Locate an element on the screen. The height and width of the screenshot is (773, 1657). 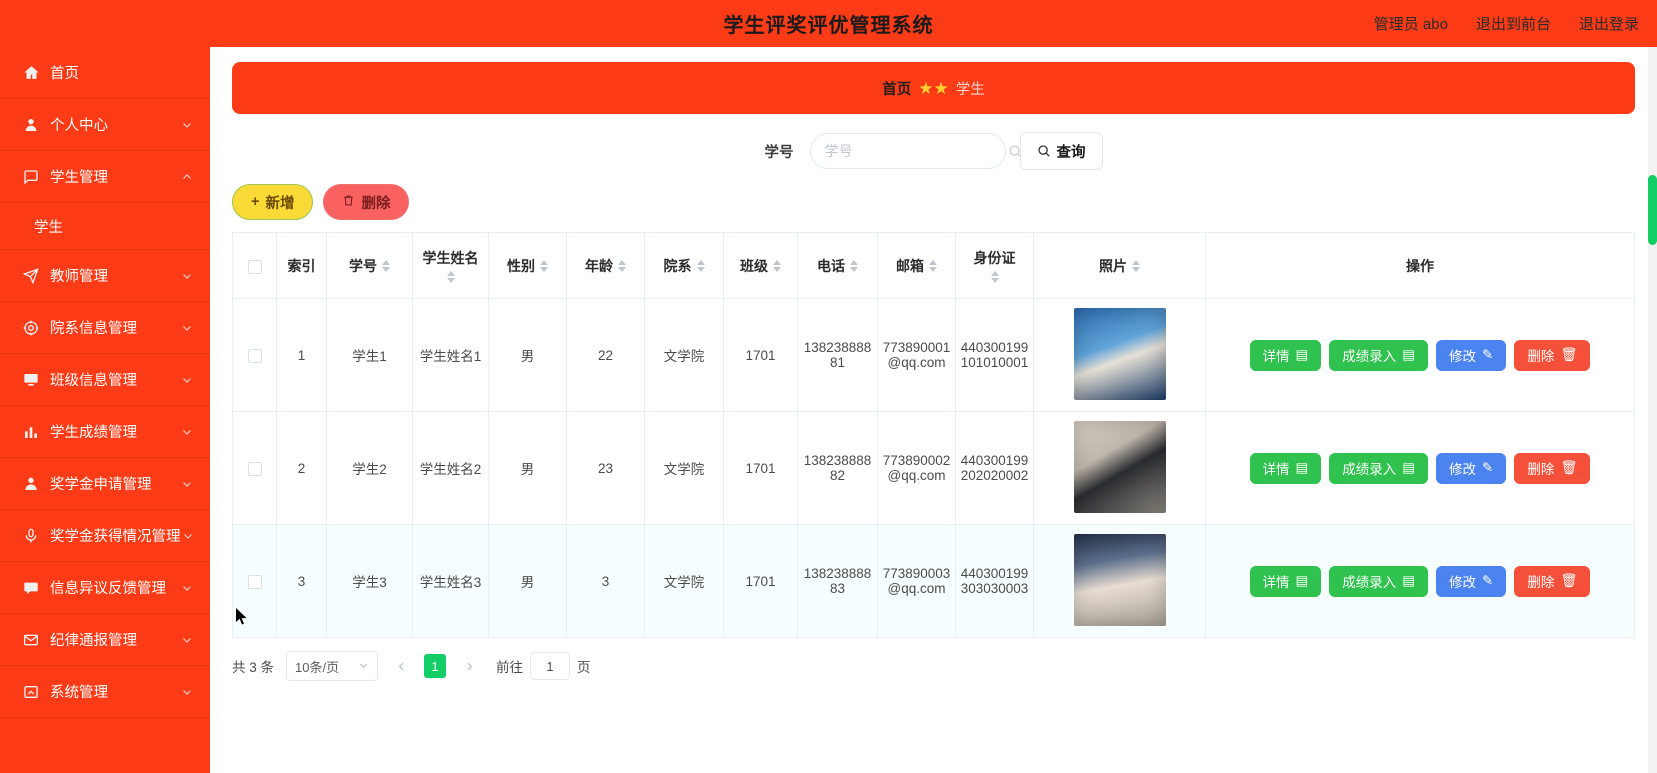
add-button: + 新增 is located at coordinates (273, 202).